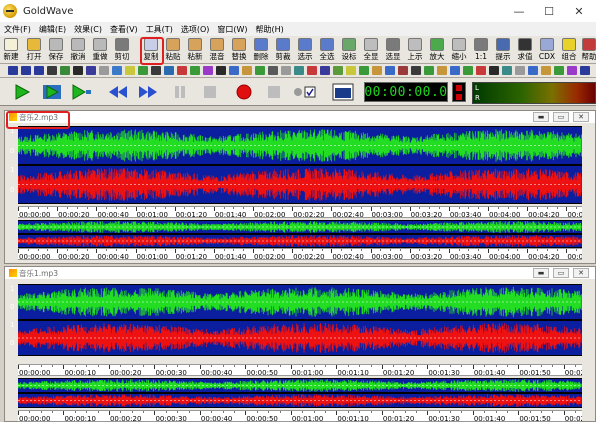 The height and width of the screenshot is (422, 596). What do you see at coordinates (547, 50) in the screenshot?
I see `toolbar-button-cd: CDX` at bounding box center [547, 50].